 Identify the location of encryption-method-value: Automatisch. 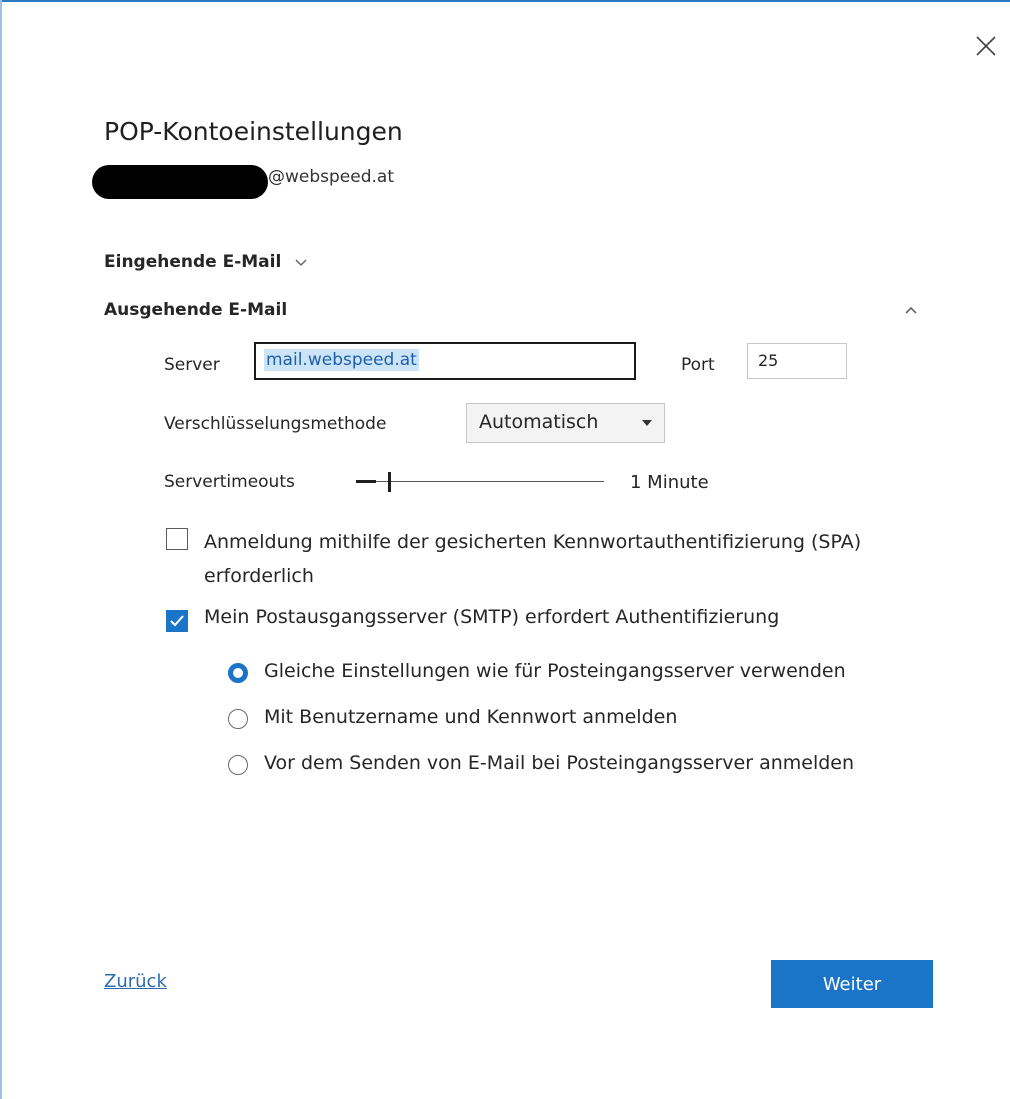
(539, 422).